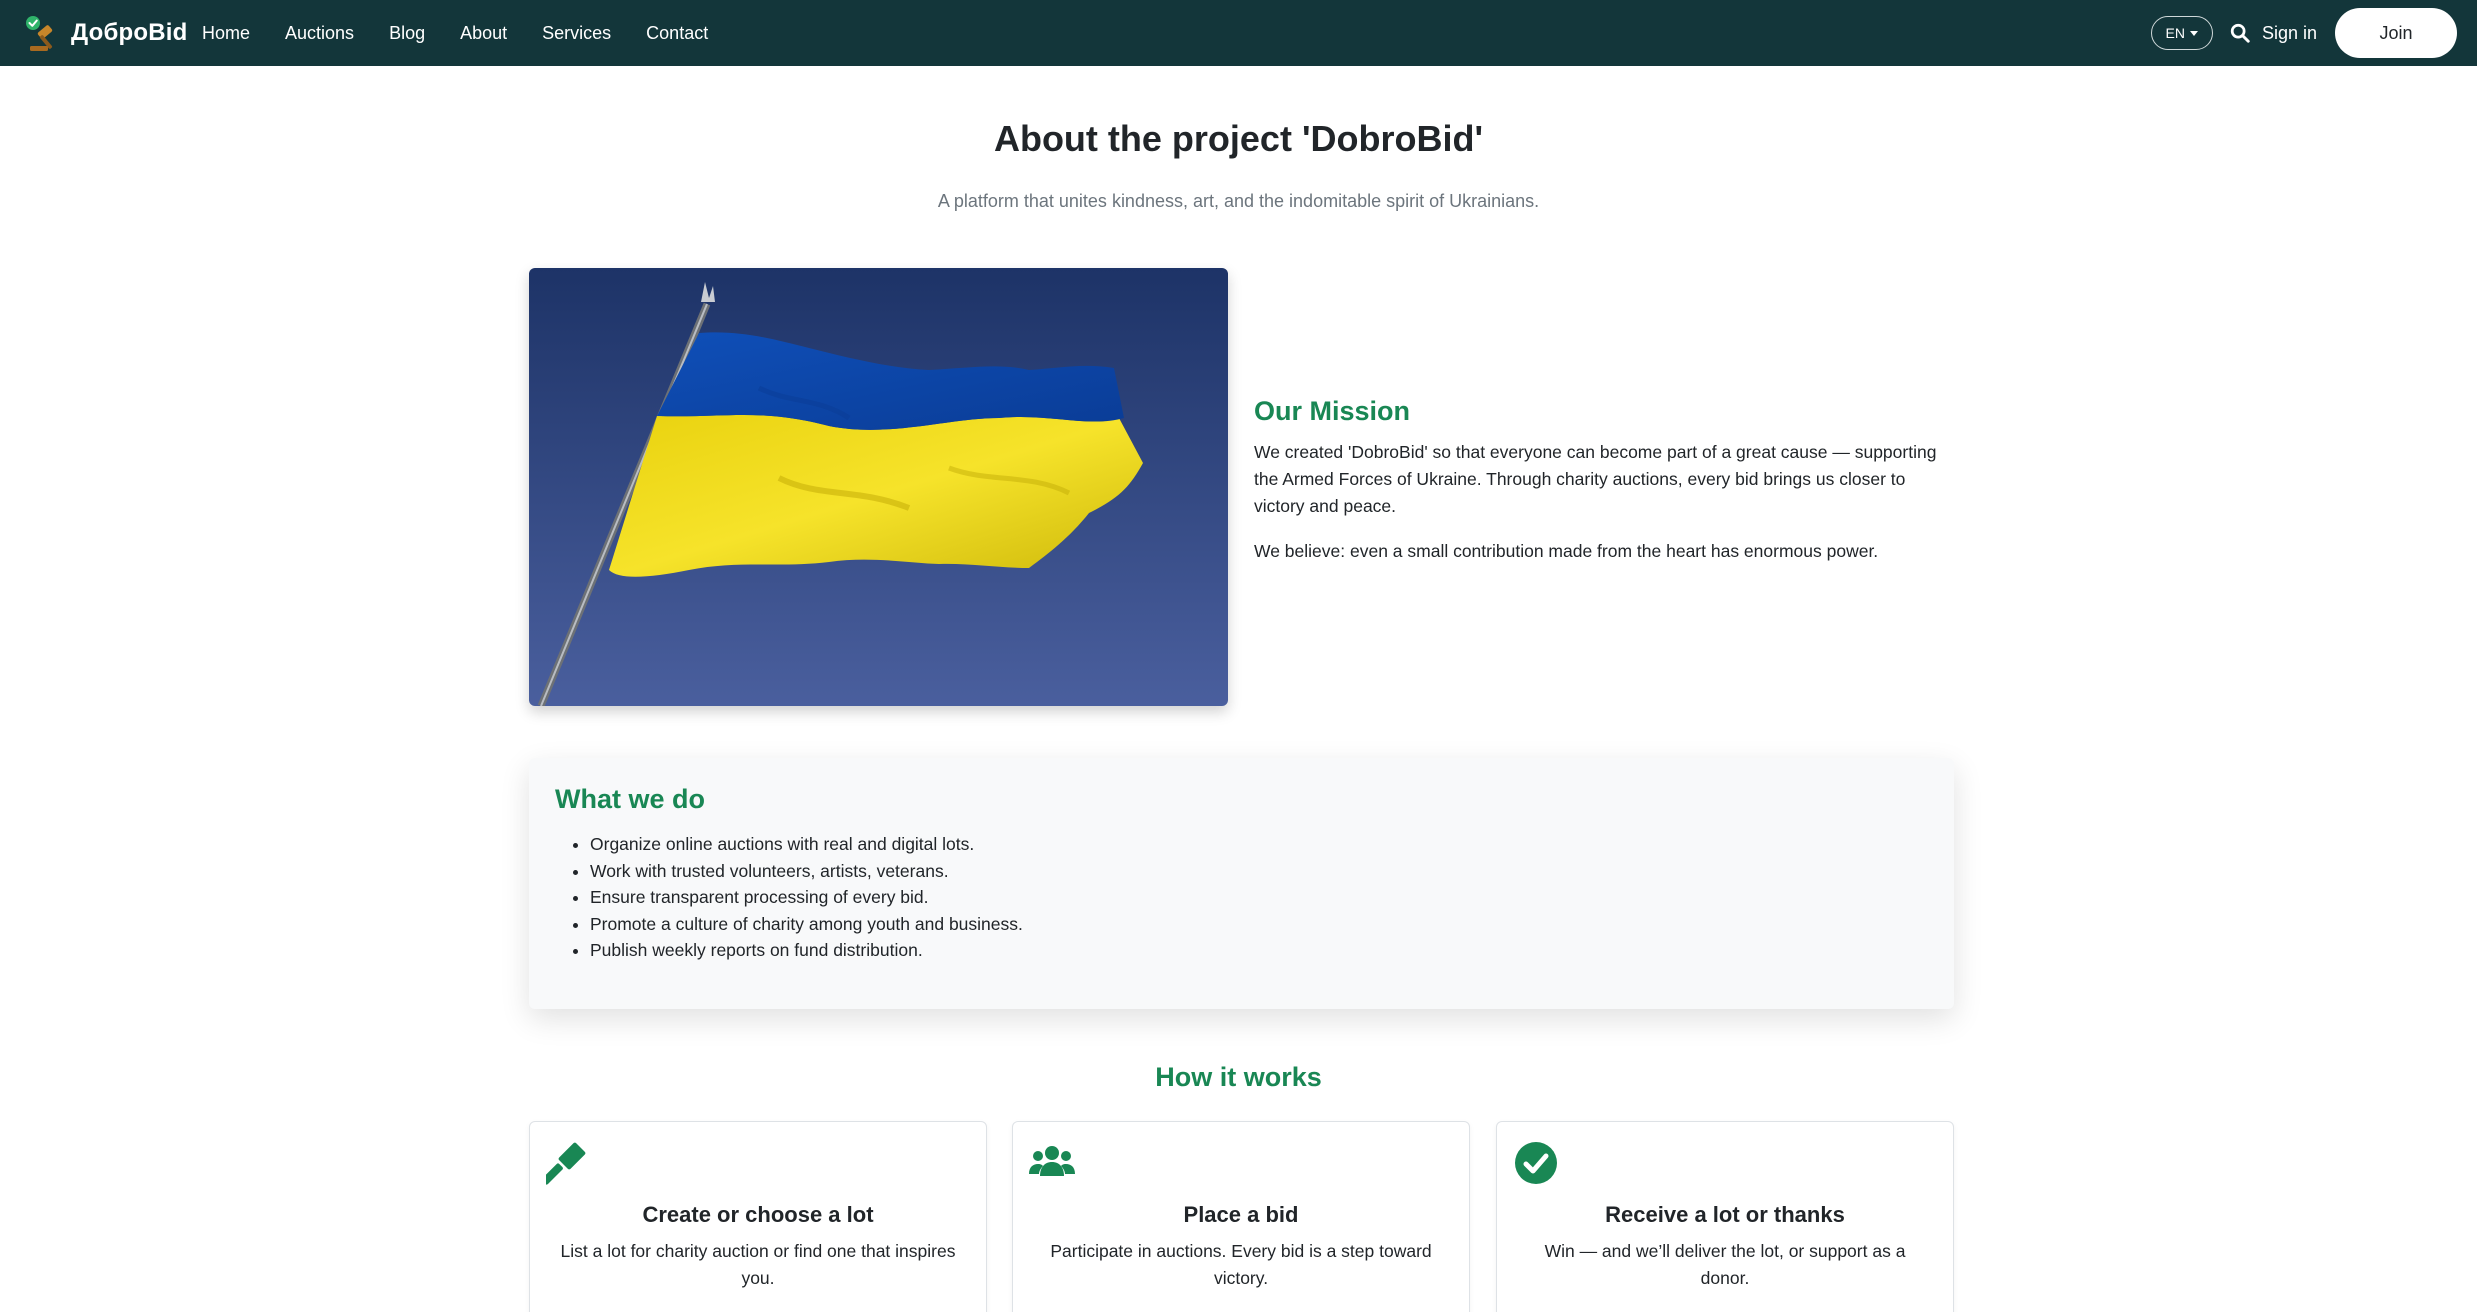  What do you see at coordinates (2289, 33) in the screenshot?
I see `signin-link: Sign in` at bounding box center [2289, 33].